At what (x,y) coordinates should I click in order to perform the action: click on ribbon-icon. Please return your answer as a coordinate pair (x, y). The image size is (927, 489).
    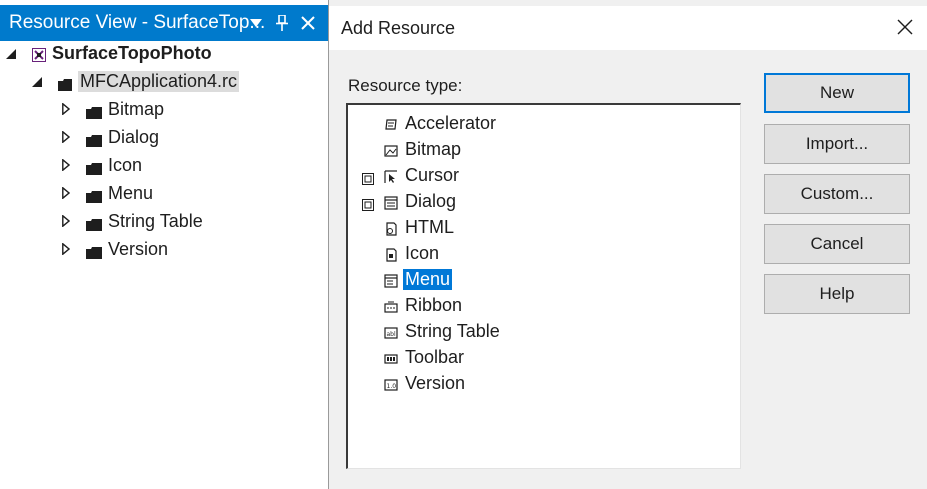
    Looking at the image, I should click on (391, 305).